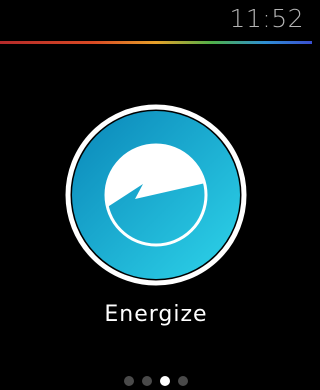  I want to click on app-name-label: Energize, so click(156, 314).